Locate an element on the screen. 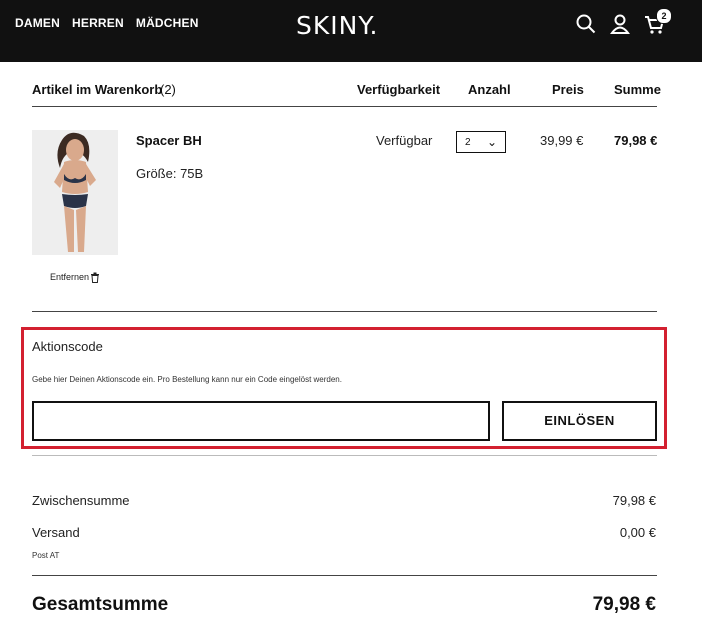 The image size is (702, 620). top-bar: DAMEN HERREN MÄDCHEN SKINY. 2 is located at coordinates (351, 31).